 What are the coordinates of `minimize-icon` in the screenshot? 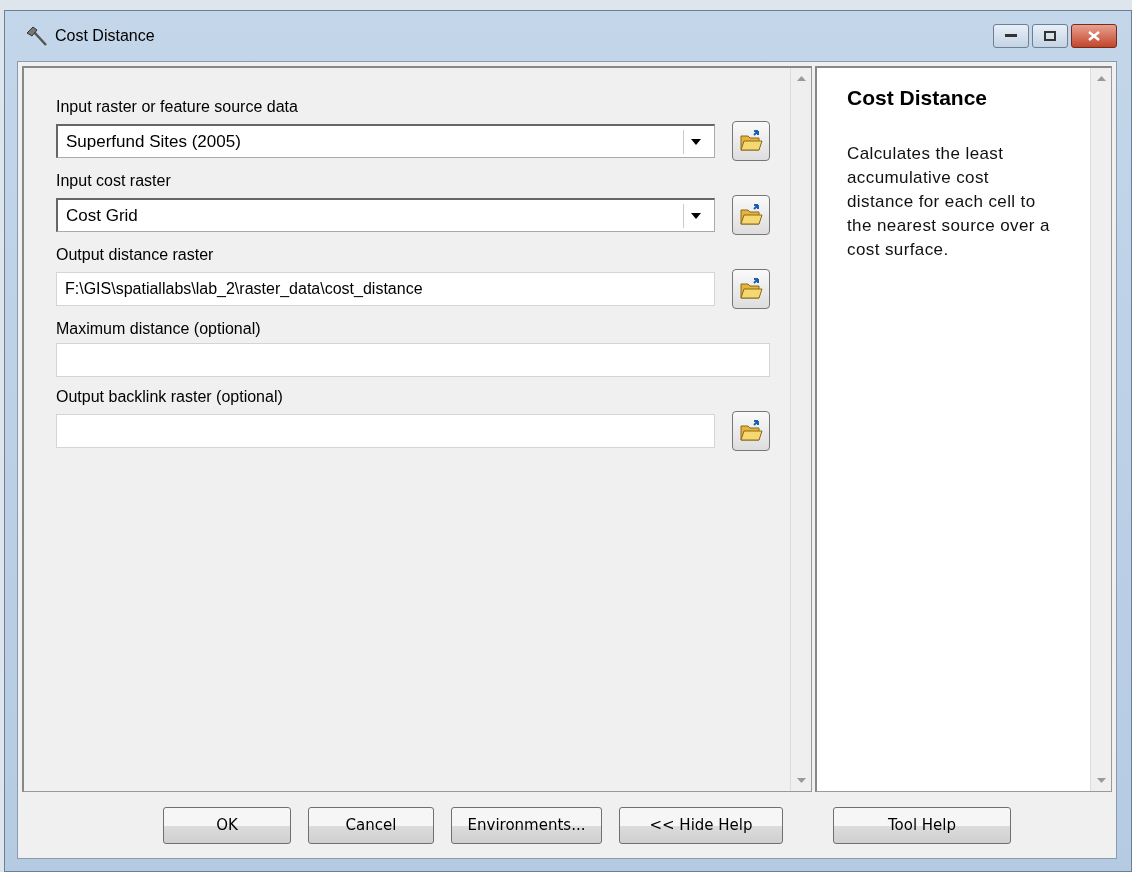 It's located at (1011, 36).